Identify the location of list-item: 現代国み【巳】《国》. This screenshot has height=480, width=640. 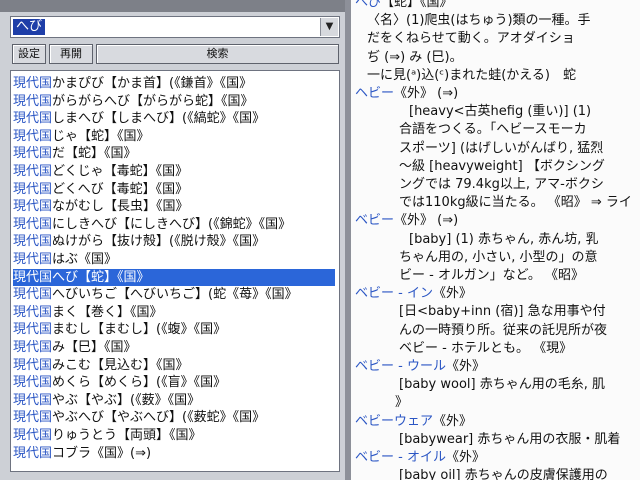
(174, 347).